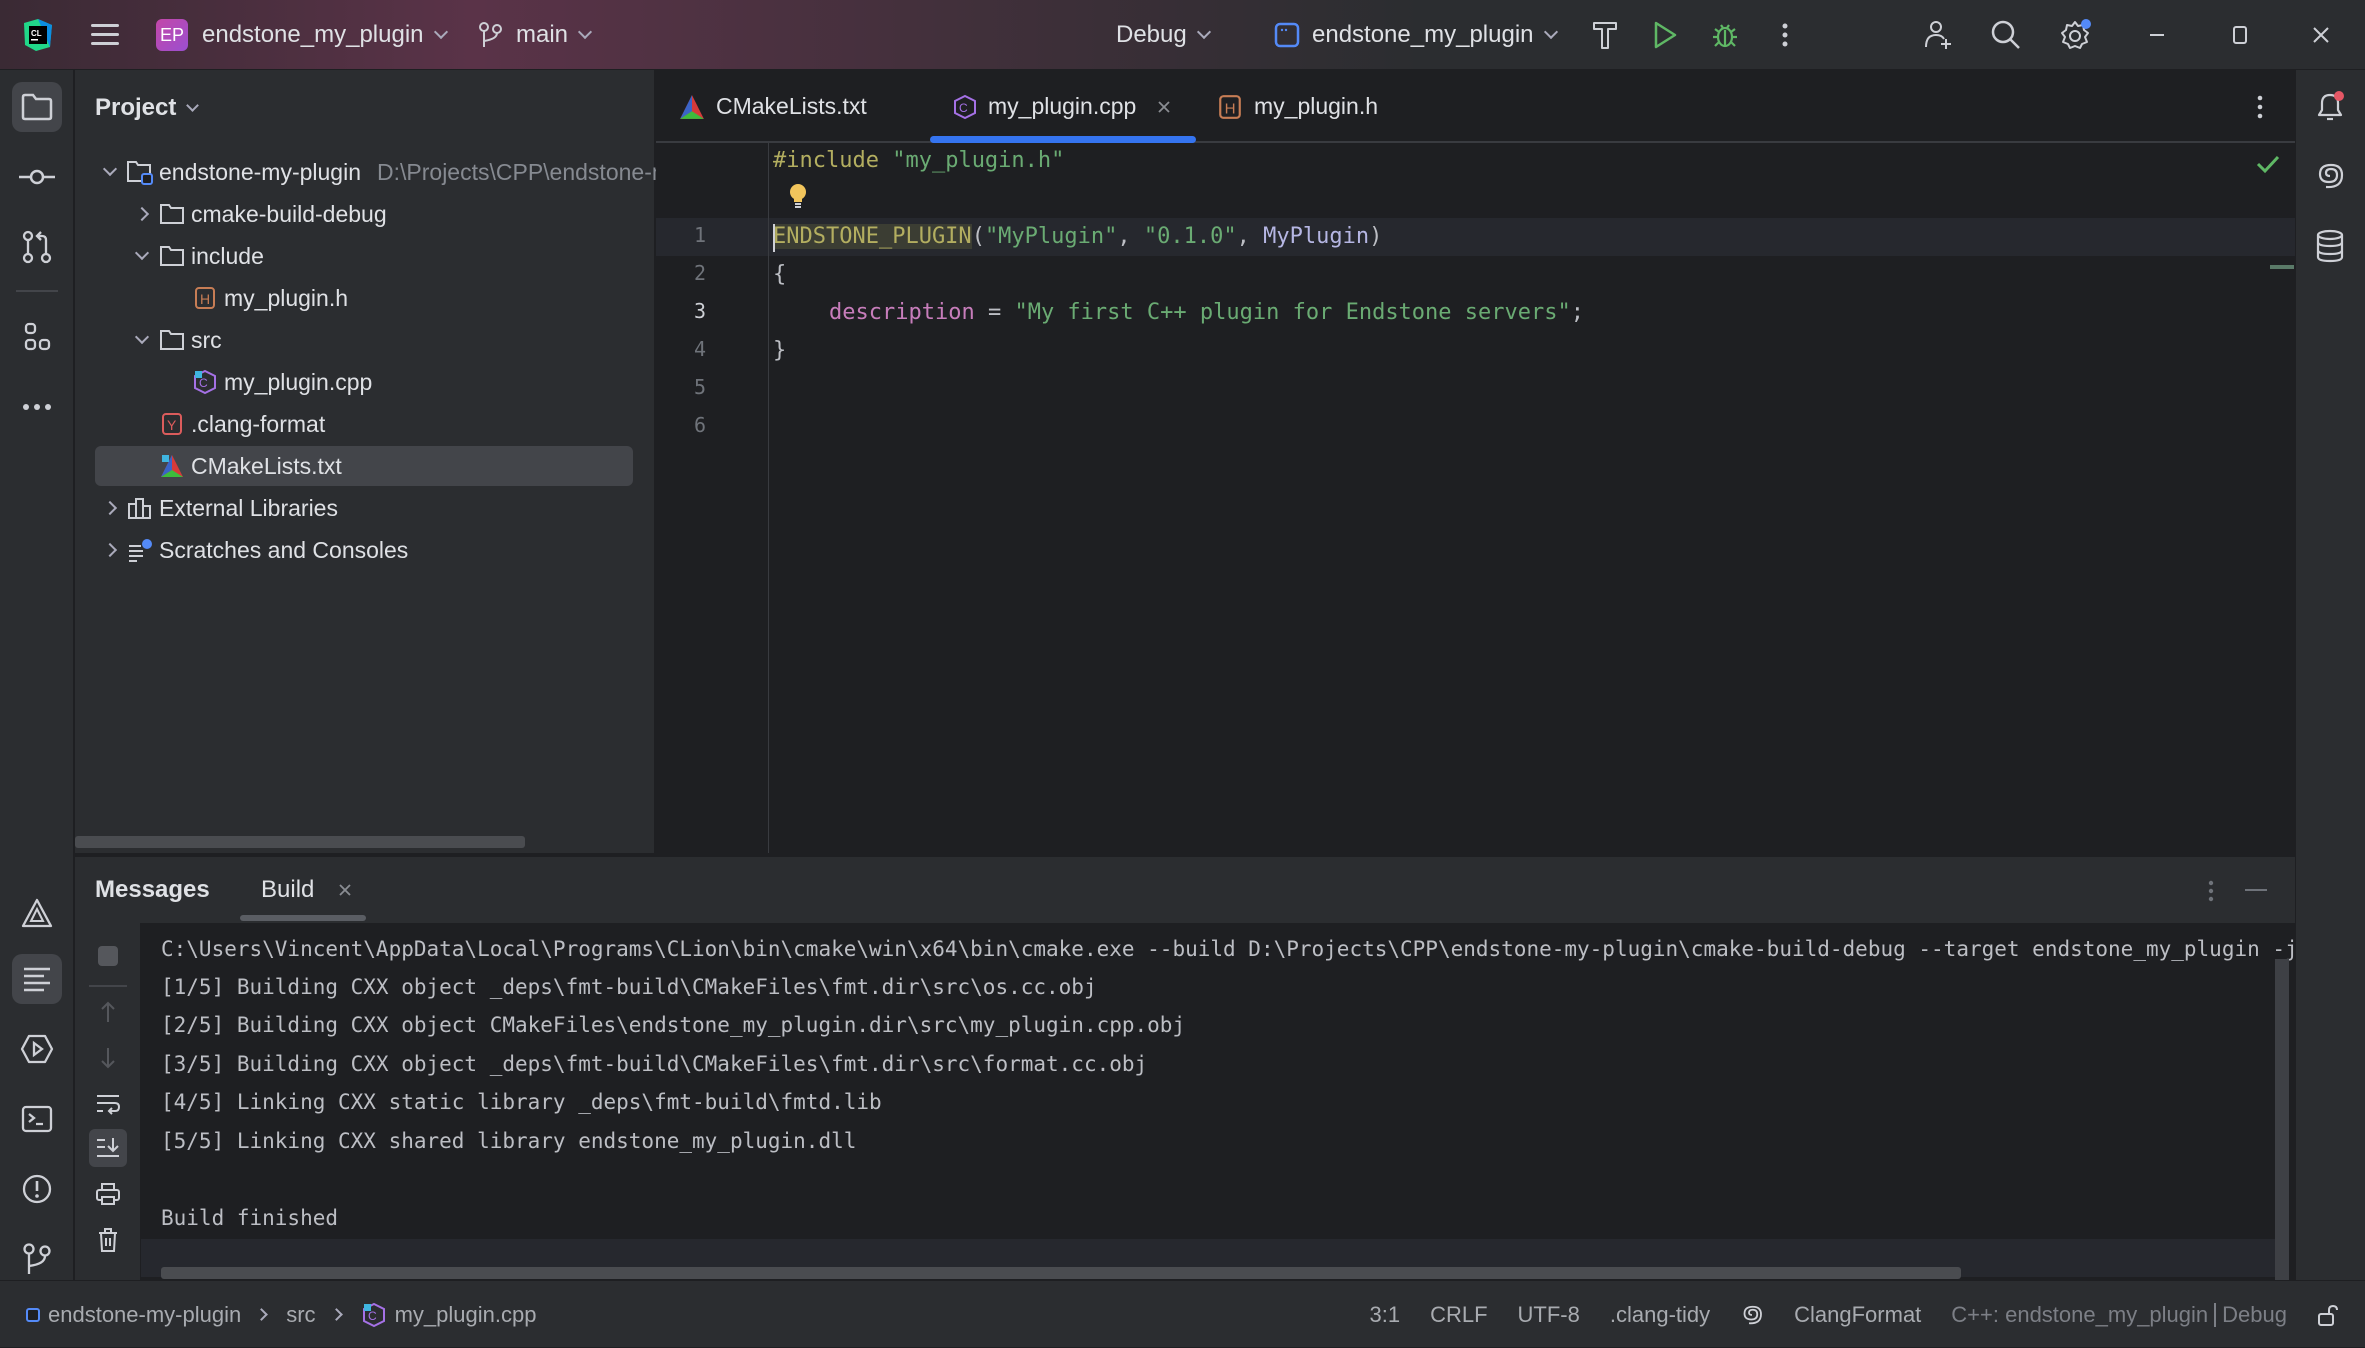  Describe the element at coordinates (306, 890) in the screenshot. I see `tab-build: Build` at that location.